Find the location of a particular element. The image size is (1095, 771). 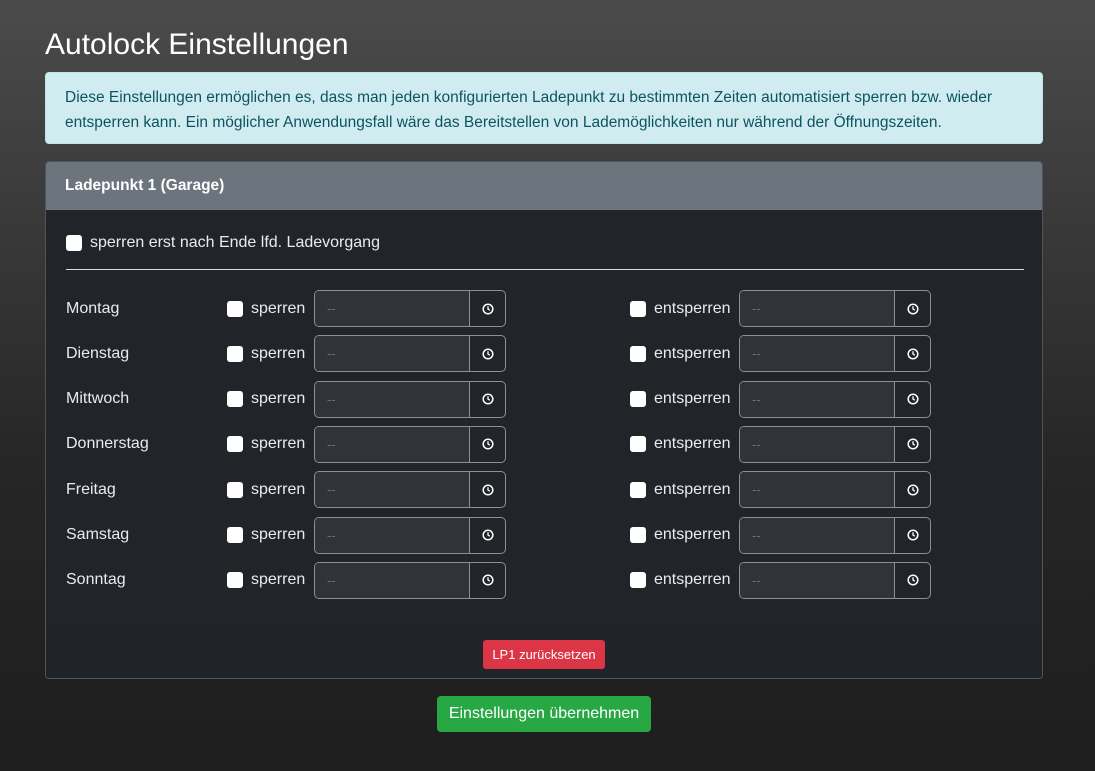

card-footer: LP1 zurücksetzen is located at coordinates (544, 653).